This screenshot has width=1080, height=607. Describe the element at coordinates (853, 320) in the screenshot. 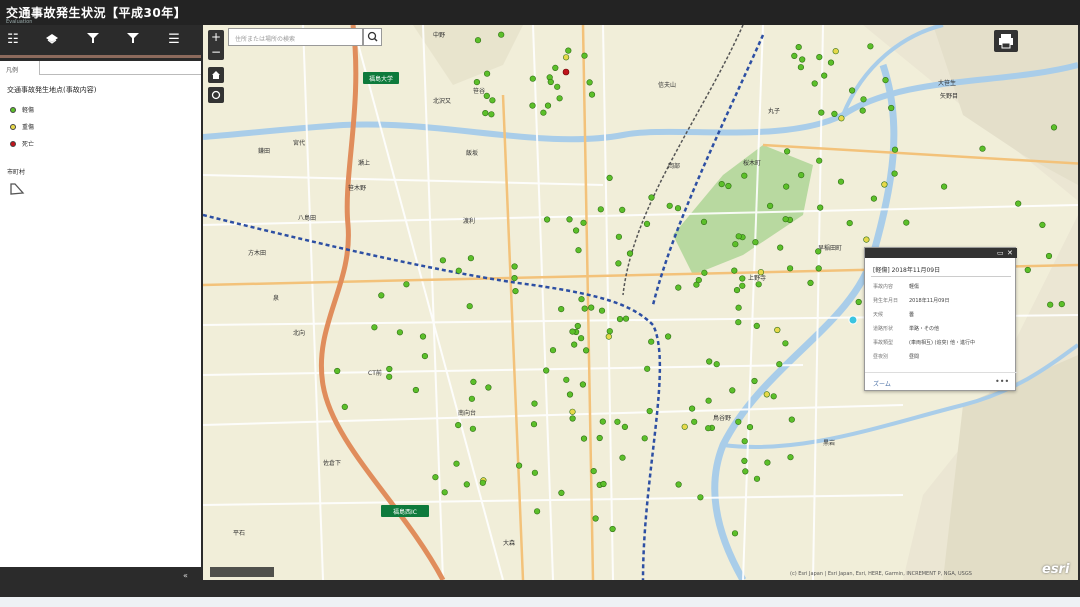

I see `selected-accident-point` at that location.